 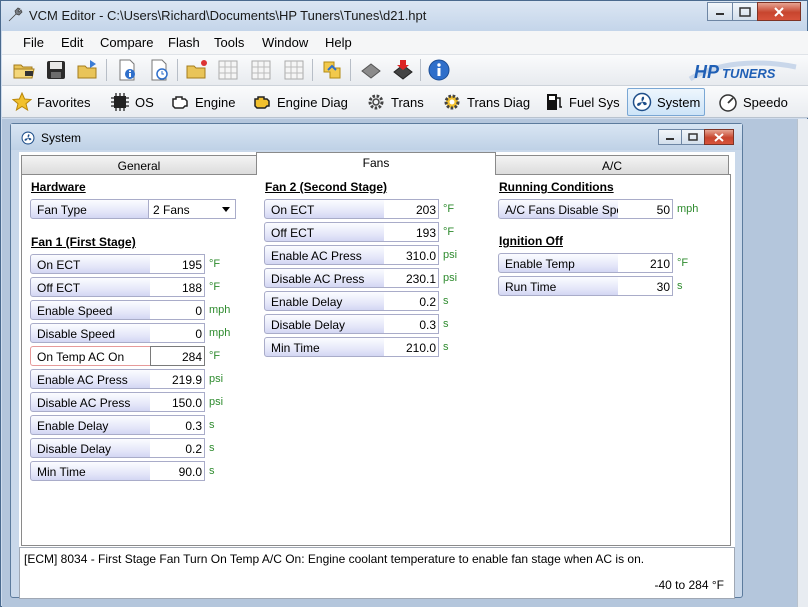 I want to click on menu-flash: Flash, so click(x=184, y=42).